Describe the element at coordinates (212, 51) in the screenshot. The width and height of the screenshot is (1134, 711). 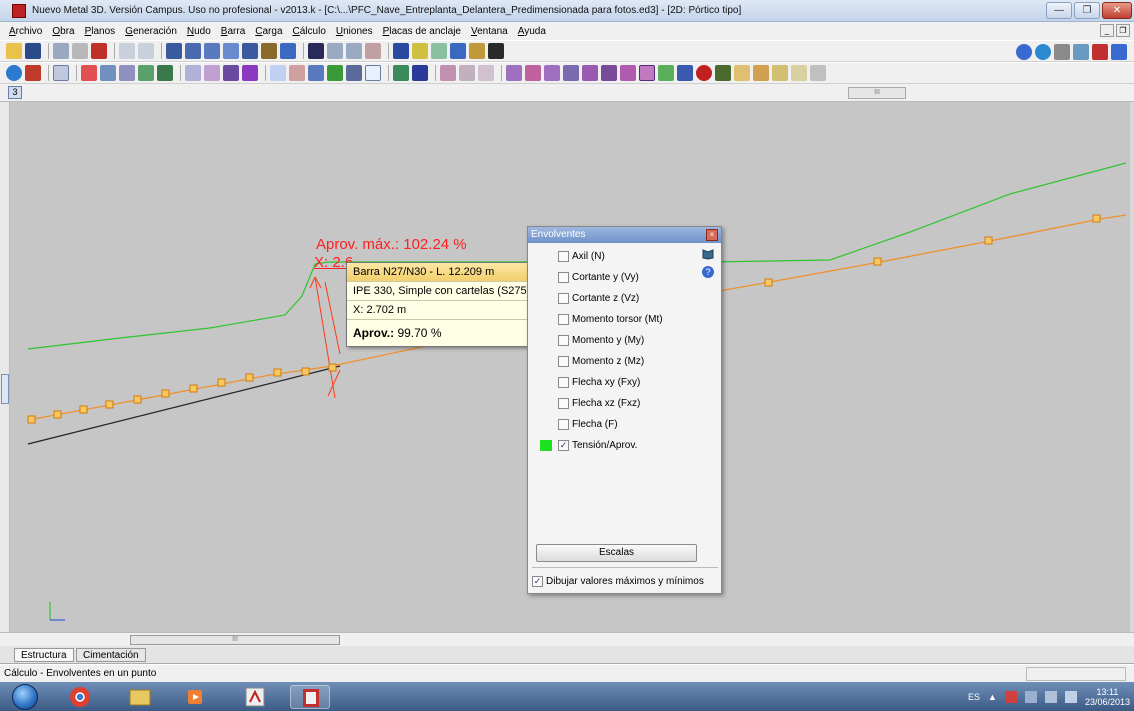
I see `zoom-in-icon` at that location.